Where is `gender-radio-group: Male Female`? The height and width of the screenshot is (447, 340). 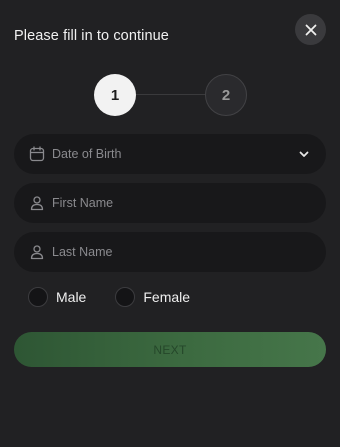
gender-radio-group: Male Female is located at coordinates (123, 297).